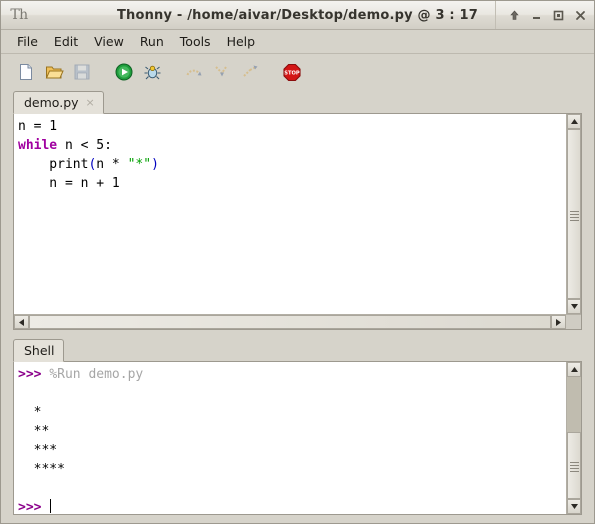  I want to click on text-span: "*", so click(139, 164).